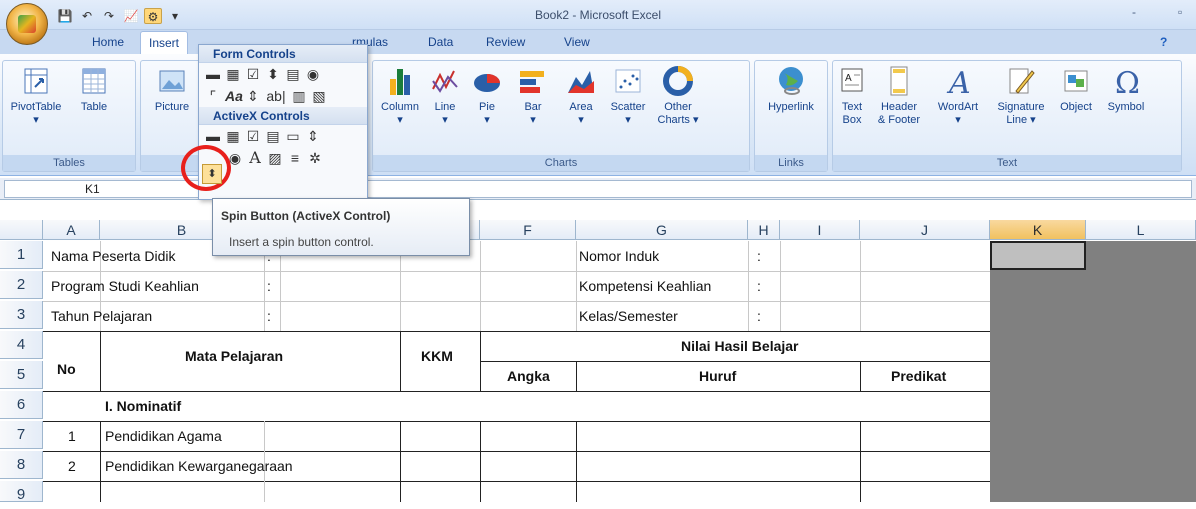  Describe the element at coordinates (253, 136) in the screenshot. I see `activex-checkbox-icon: ☑` at that location.